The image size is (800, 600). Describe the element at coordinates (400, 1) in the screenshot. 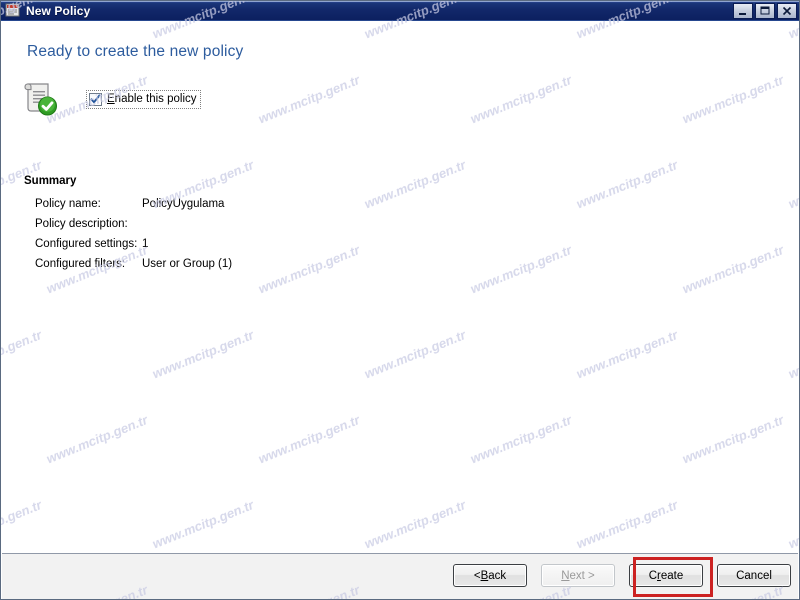

I see `titlebar-highlight` at that location.